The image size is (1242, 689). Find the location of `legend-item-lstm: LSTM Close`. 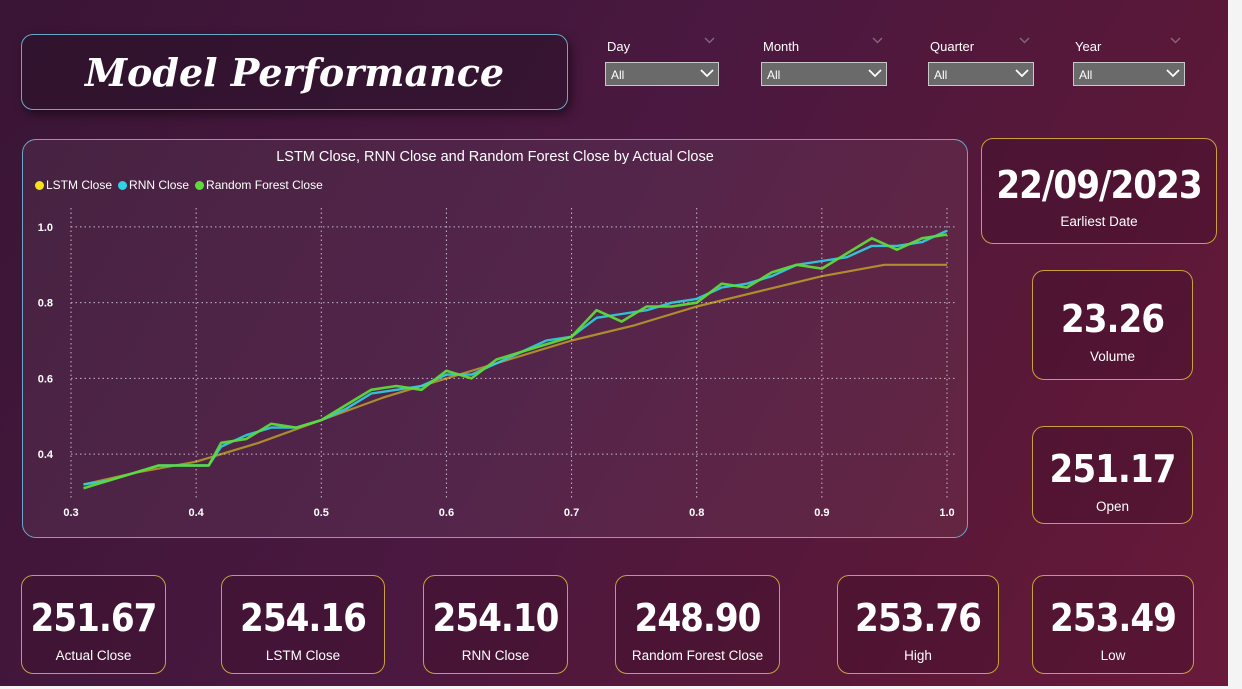

legend-item-lstm: LSTM Close is located at coordinates (73, 185).